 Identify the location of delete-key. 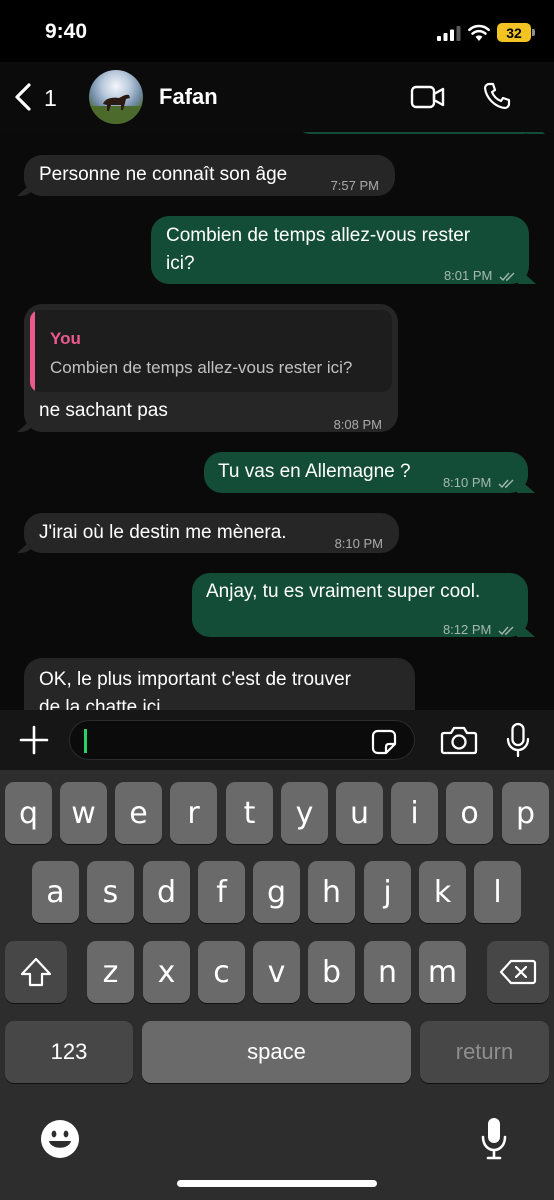
(518, 972).